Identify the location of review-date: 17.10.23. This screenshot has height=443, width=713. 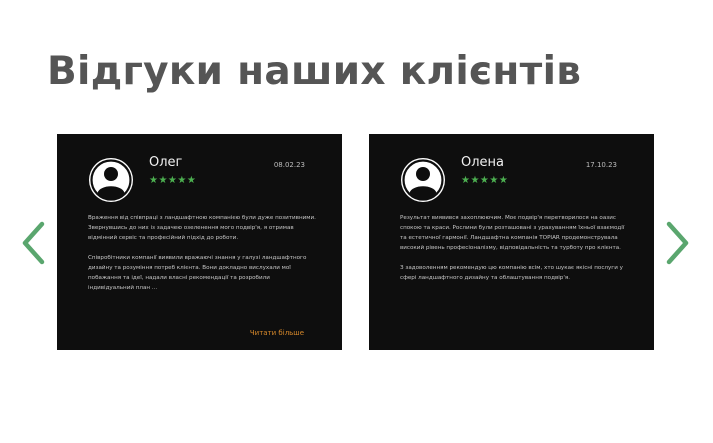
(601, 165).